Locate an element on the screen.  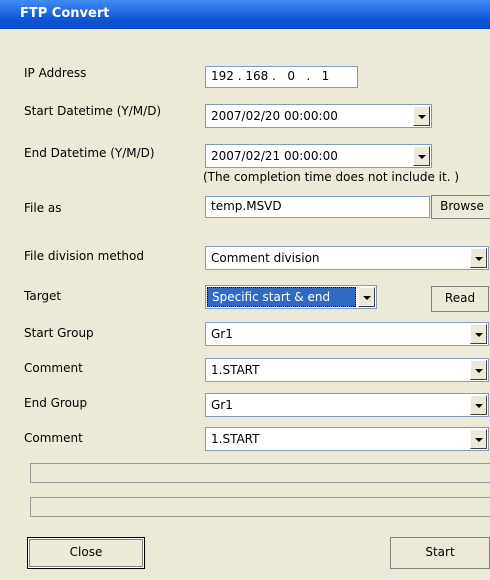
start-datetime-picker: 2007/02/20 00:00:00 is located at coordinates (318, 116).